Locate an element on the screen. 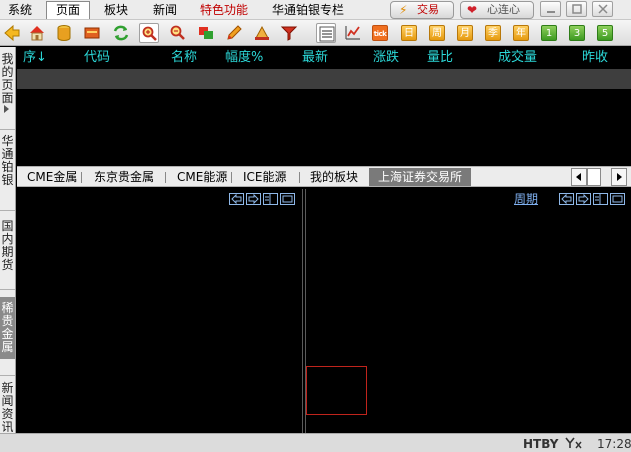 This screenshot has width=631, height=452. quote-table-header: 序↓ 代码 名称 幅度% 最新 涨跌 量比 成交量 昨收 is located at coordinates (324, 57).